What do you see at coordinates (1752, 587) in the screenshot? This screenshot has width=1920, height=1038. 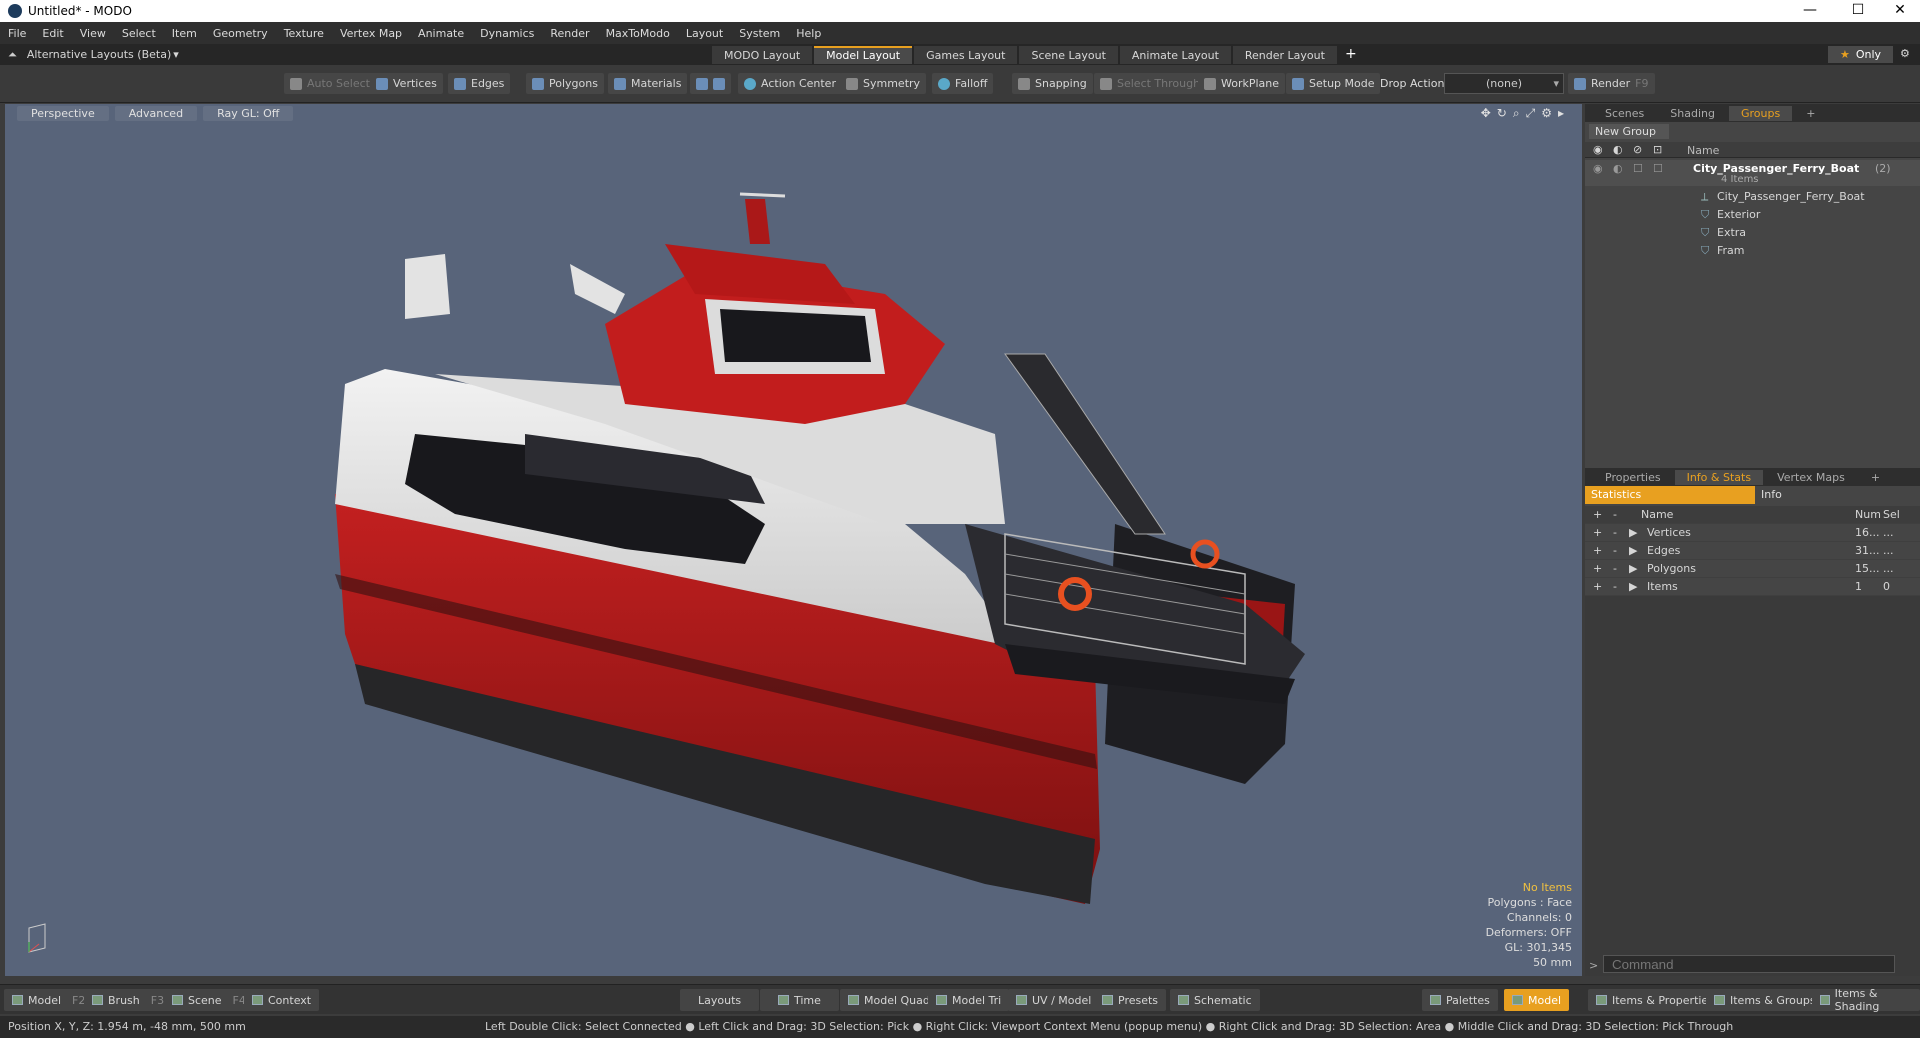 I see `table-row: + - ▶ Items 1 0` at bounding box center [1752, 587].